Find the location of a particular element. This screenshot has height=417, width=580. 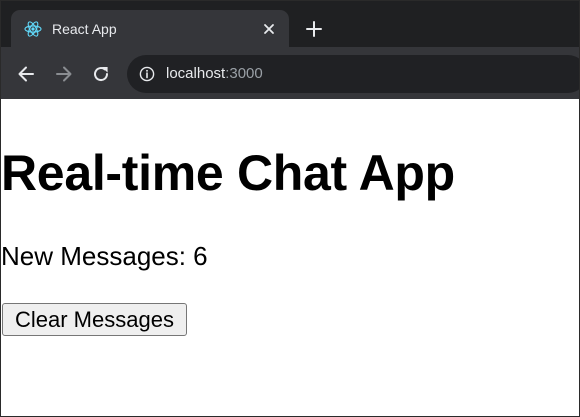

address-bar: localhost:3000 is located at coordinates (353, 74).